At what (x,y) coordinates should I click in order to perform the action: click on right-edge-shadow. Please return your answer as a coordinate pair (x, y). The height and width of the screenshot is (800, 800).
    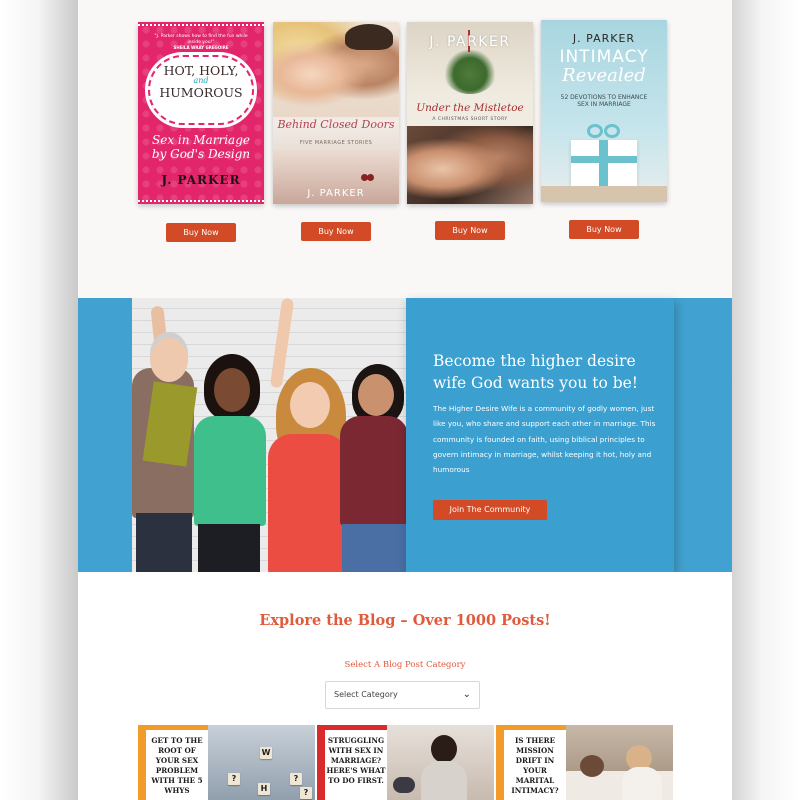
    Looking at the image, I should click on (761, 400).